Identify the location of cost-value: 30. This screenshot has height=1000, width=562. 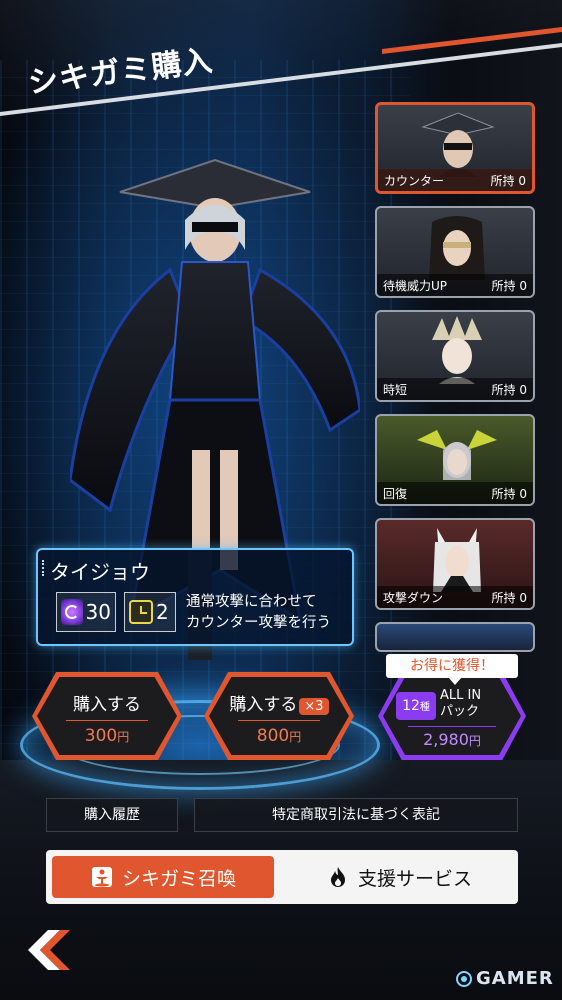
(98, 612).